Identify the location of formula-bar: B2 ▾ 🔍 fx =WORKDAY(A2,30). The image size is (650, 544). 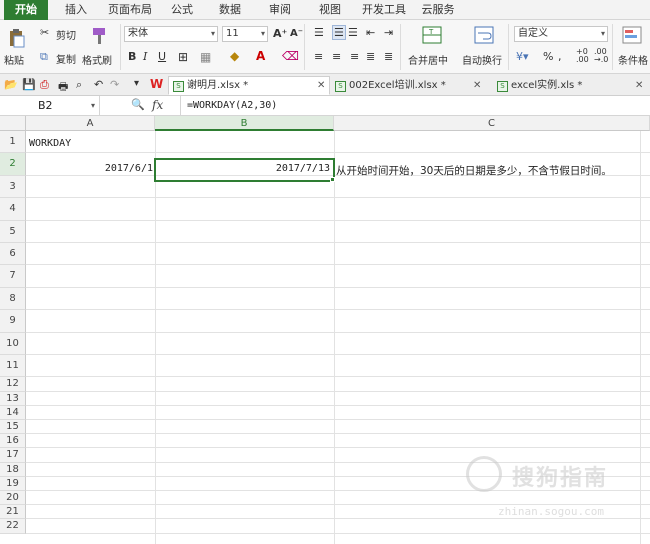
(325, 106).